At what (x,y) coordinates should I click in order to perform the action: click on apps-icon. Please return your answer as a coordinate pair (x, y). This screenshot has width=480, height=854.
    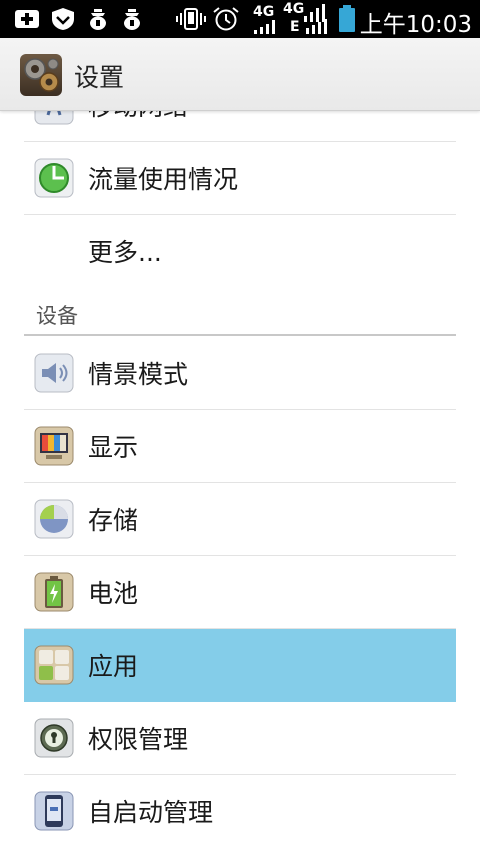
    Looking at the image, I should click on (54, 665).